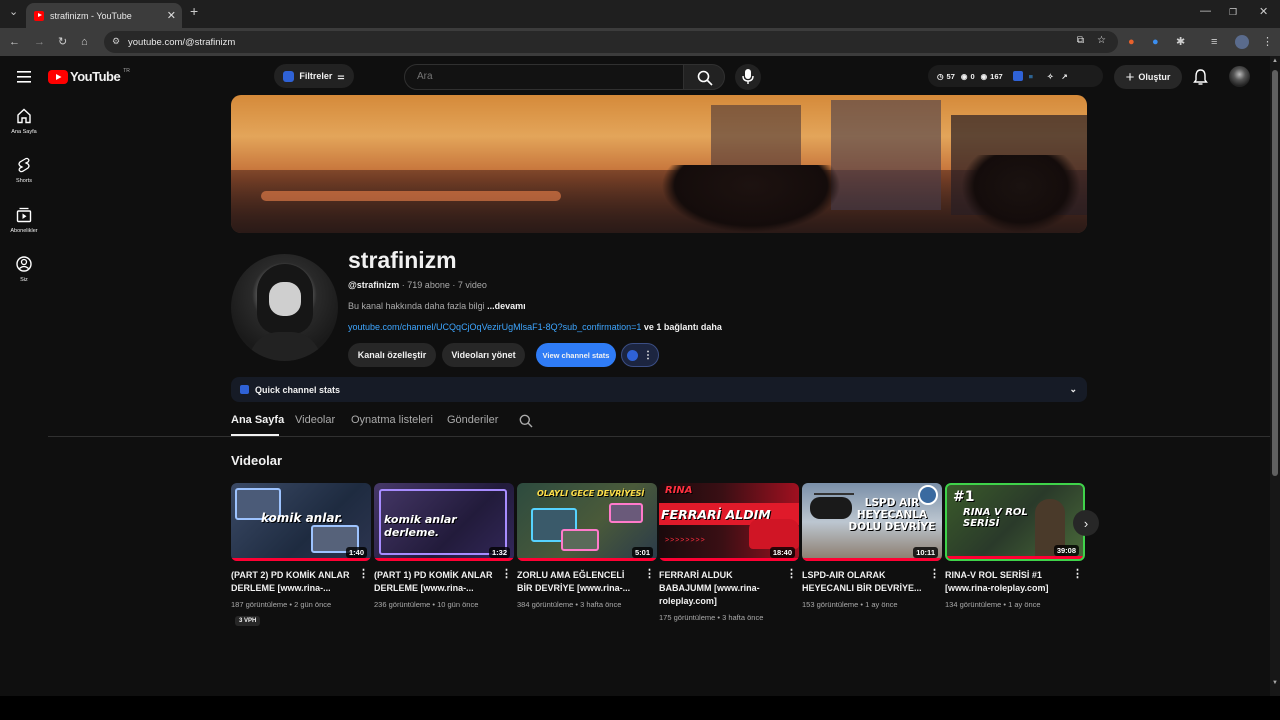 Image resolution: width=1280 pixels, height=720 pixels. I want to click on tab-videos: Videolar, so click(315, 420).